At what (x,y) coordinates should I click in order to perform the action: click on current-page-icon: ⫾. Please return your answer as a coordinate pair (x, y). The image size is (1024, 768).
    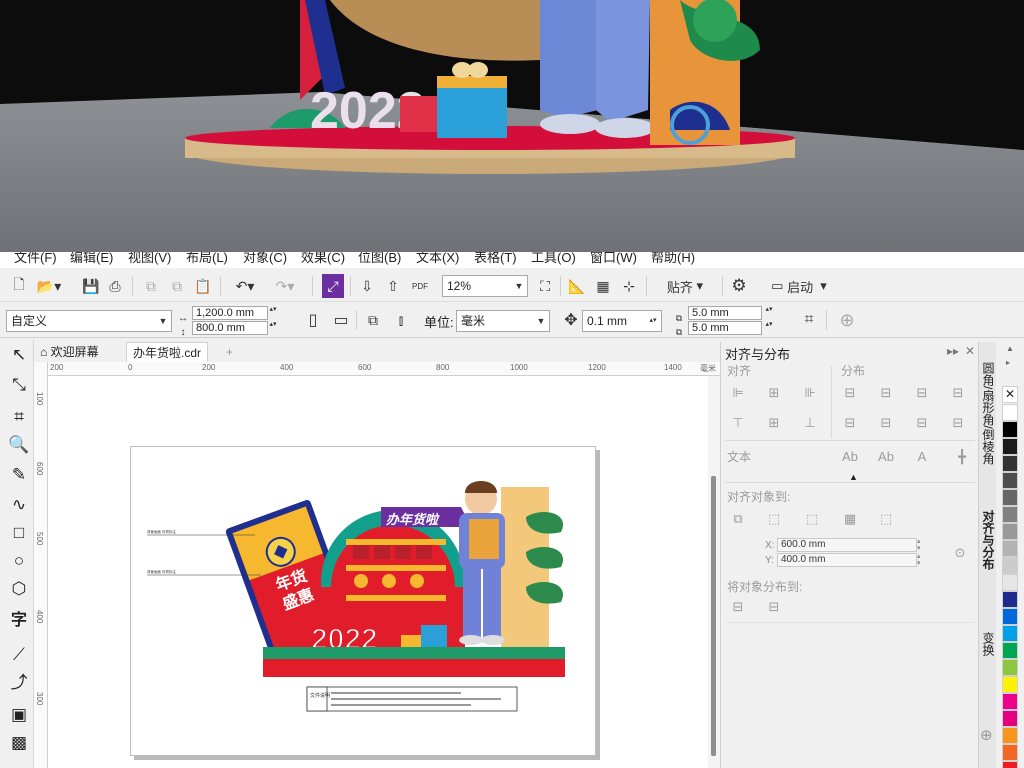
    Looking at the image, I should click on (401, 320).